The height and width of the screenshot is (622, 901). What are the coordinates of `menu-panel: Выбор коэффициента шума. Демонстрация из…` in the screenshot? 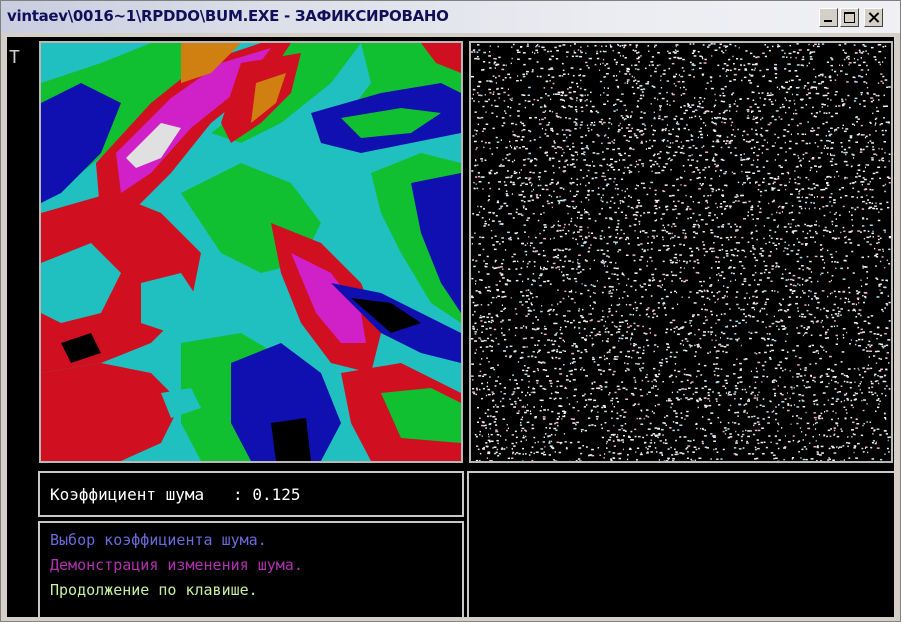 It's located at (251, 569).